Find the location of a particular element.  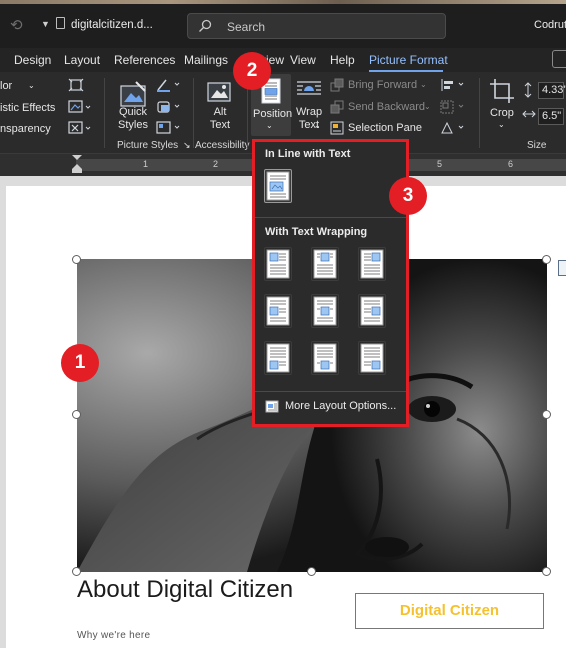

selection-pane-label: Selection Pane is located at coordinates (385, 128).